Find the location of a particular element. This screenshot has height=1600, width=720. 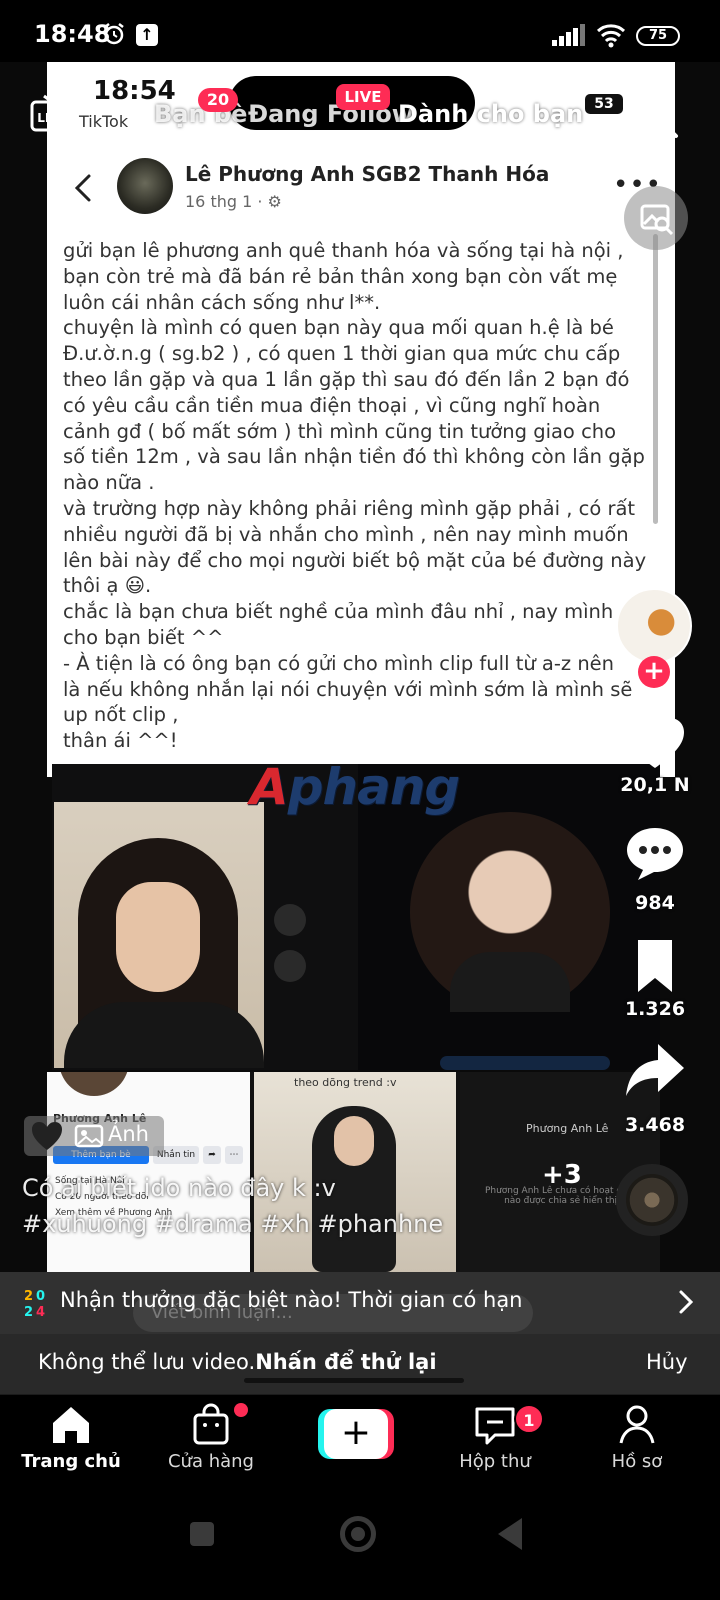

photo-icon is located at coordinates (89, 1136).